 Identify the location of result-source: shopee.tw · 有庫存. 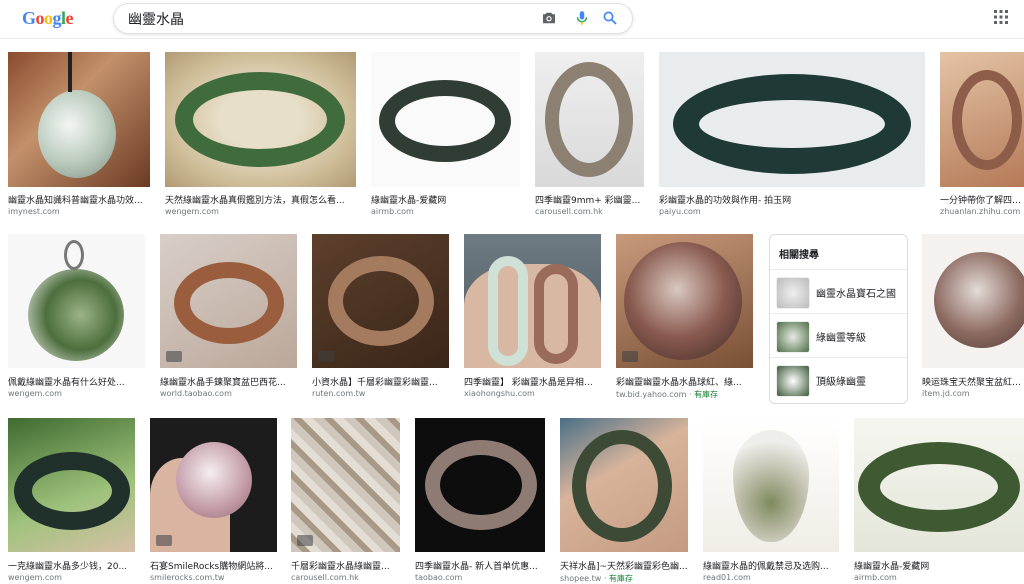
(596, 578).